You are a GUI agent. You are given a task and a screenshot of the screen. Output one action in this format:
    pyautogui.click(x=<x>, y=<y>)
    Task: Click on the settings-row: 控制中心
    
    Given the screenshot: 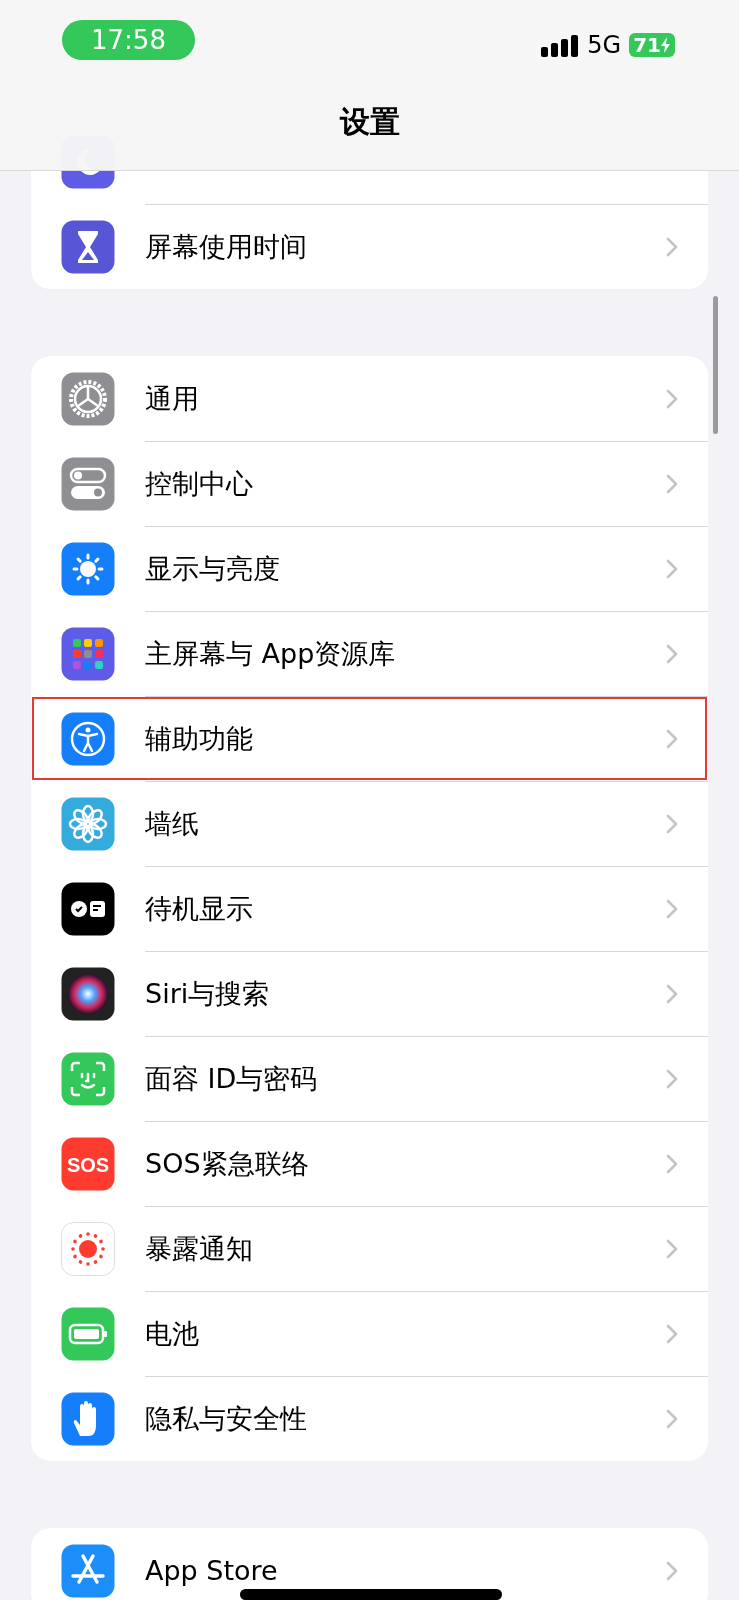 What is the action you would take?
    pyautogui.click(x=369, y=483)
    